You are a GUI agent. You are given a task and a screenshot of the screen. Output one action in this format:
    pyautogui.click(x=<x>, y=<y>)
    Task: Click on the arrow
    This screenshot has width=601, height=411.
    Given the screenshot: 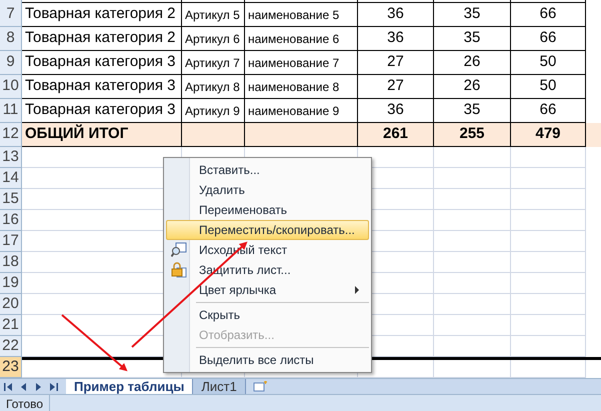 What is the action you would take?
    pyautogui.click(x=94, y=343)
    